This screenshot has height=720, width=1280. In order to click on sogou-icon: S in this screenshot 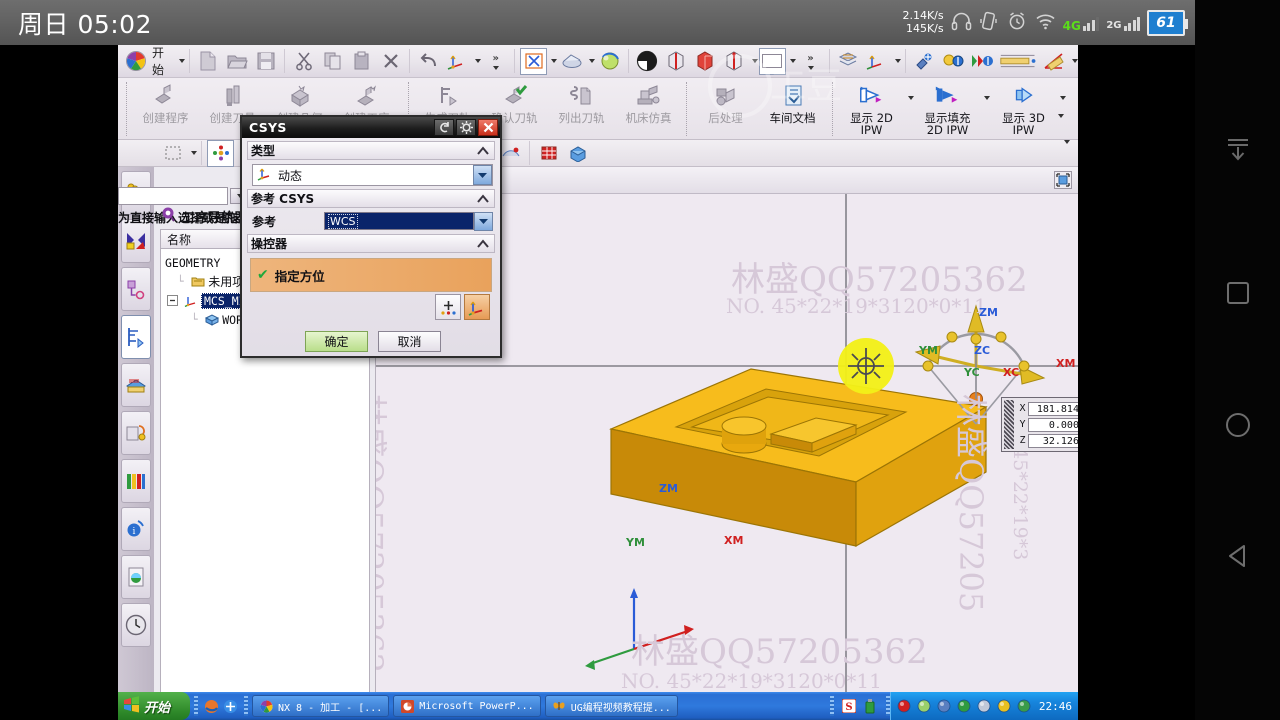, I will do `click(849, 706)`.